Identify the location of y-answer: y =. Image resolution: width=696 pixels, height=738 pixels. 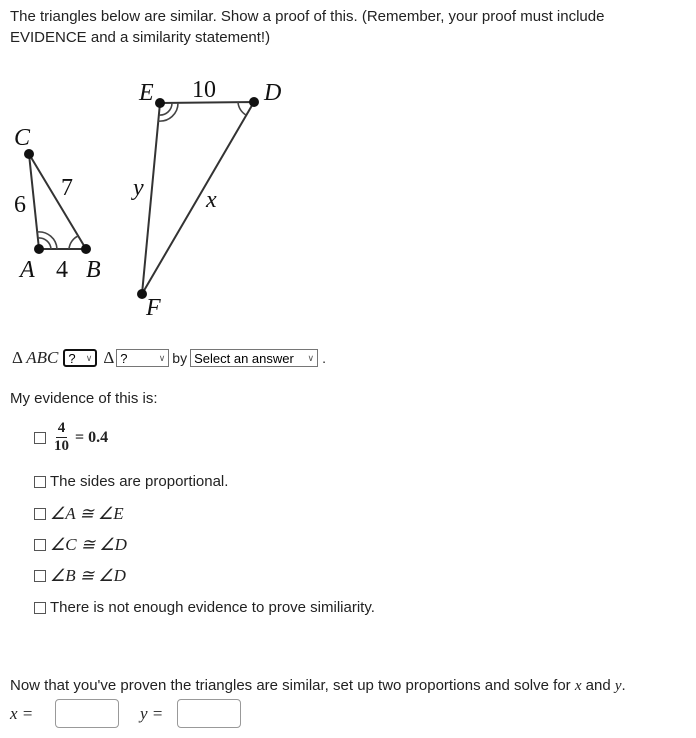
(191, 713).